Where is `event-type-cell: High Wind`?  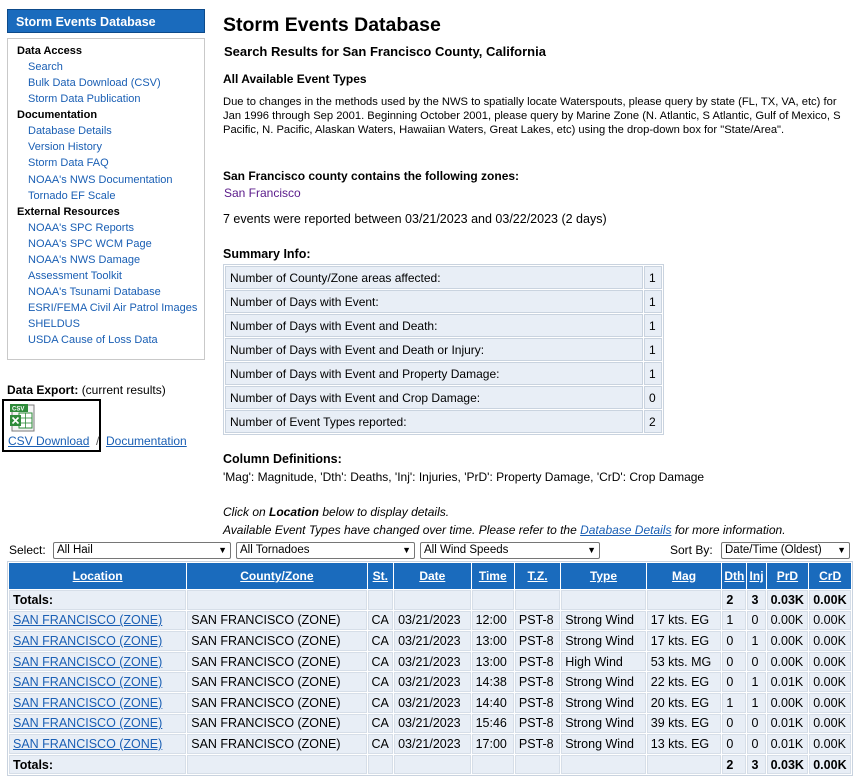 event-type-cell: High Wind is located at coordinates (603, 661).